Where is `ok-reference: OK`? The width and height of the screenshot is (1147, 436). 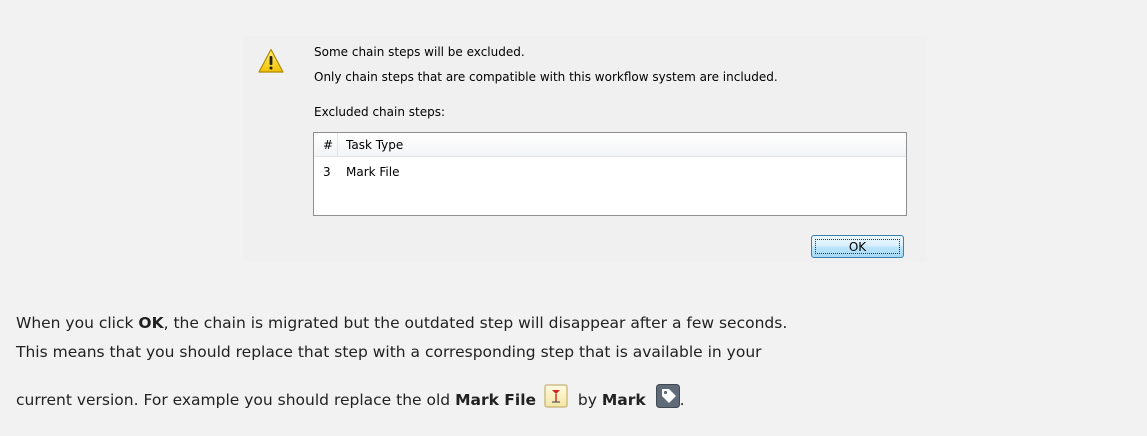
ok-reference: OK is located at coordinates (151, 323).